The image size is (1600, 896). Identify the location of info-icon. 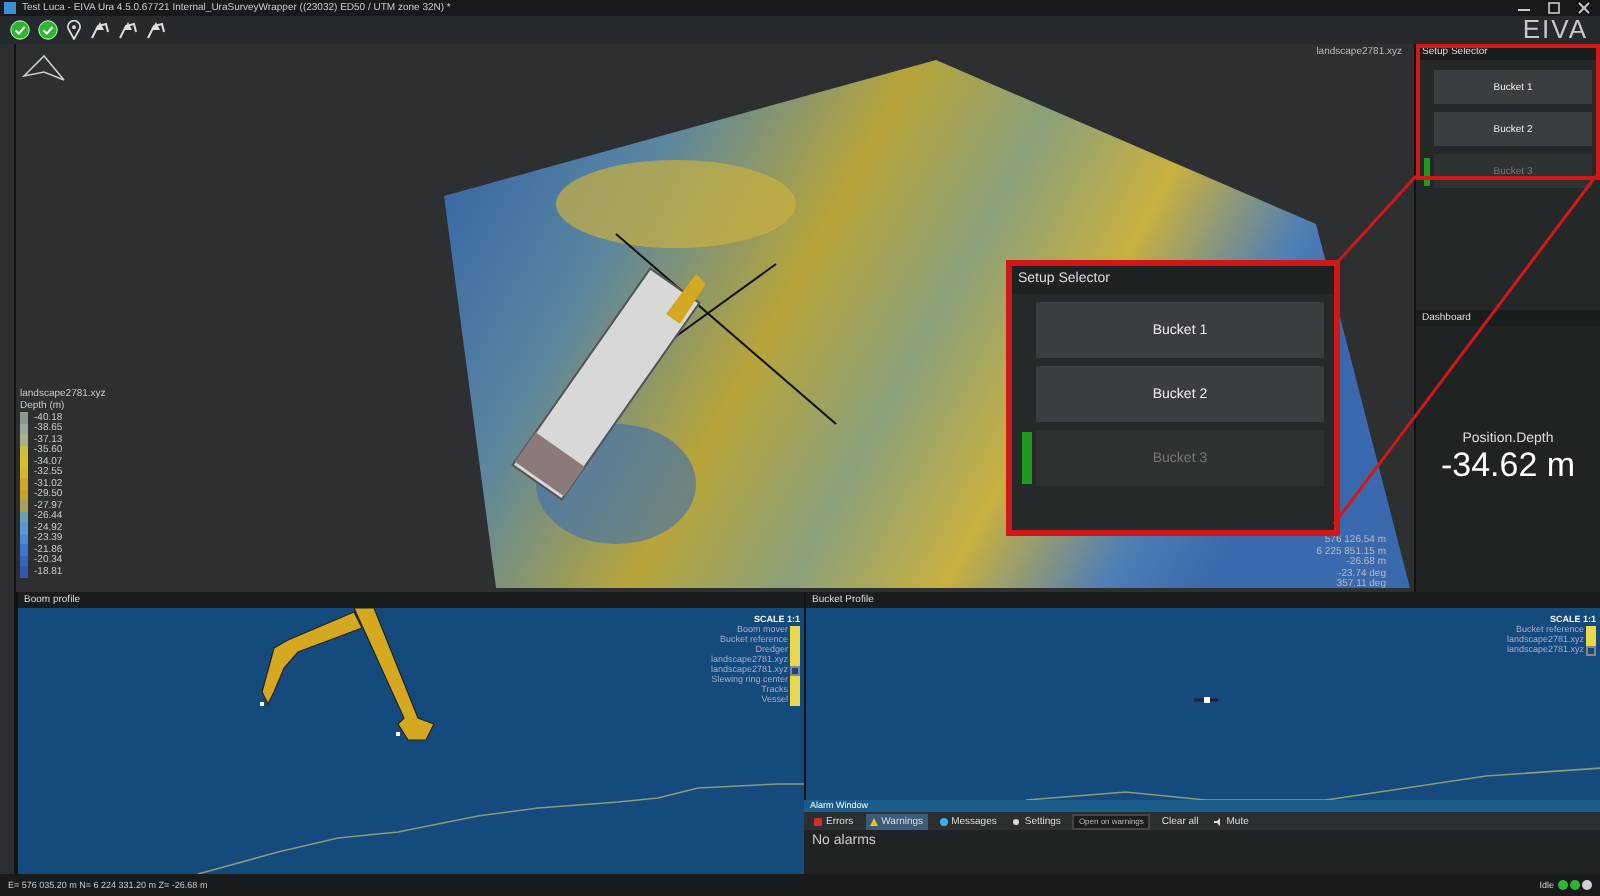
(943, 821).